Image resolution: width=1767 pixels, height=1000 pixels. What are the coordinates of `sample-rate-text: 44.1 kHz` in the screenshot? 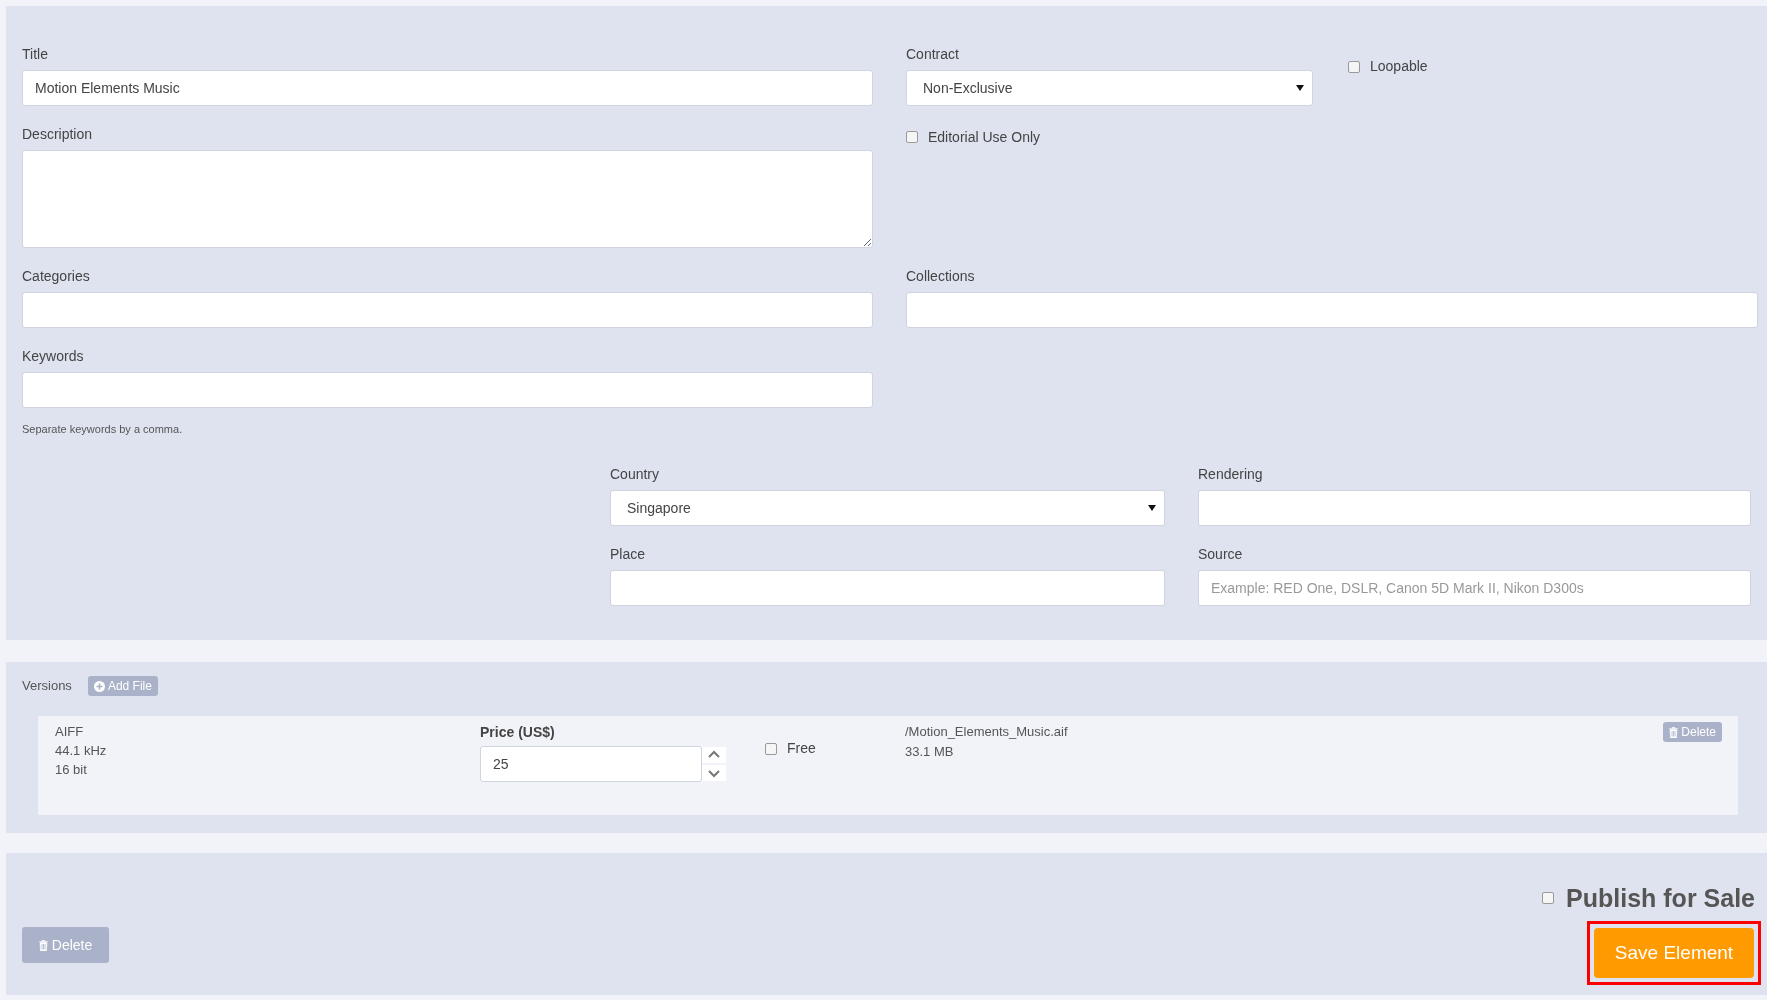 It's located at (81, 751).